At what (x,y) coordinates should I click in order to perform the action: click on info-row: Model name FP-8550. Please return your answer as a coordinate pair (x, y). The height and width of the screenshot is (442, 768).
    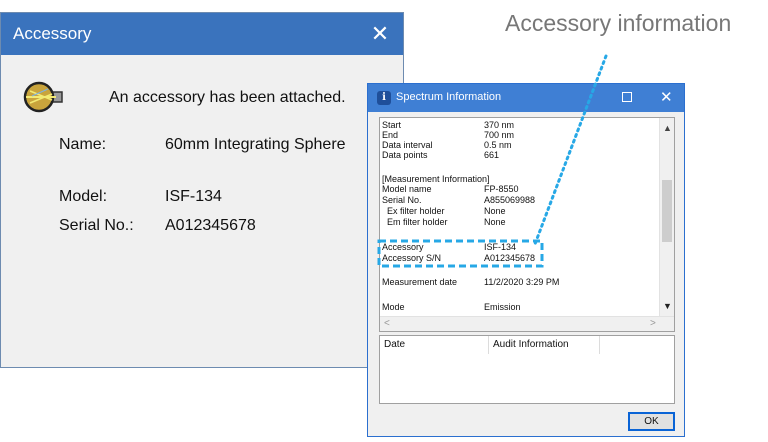
    Looking at the image, I should click on (518, 189).